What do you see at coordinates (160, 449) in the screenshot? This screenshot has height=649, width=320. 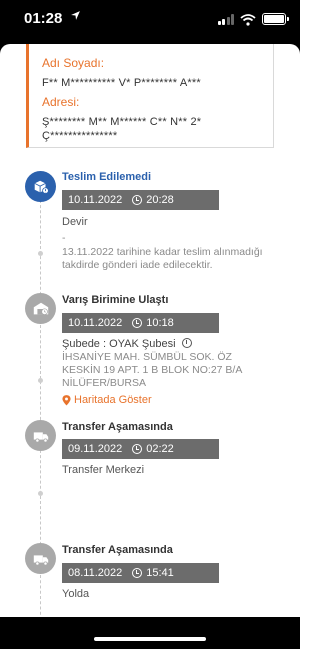 I see `event-time: 02:22` at bounding box center [160, 449].